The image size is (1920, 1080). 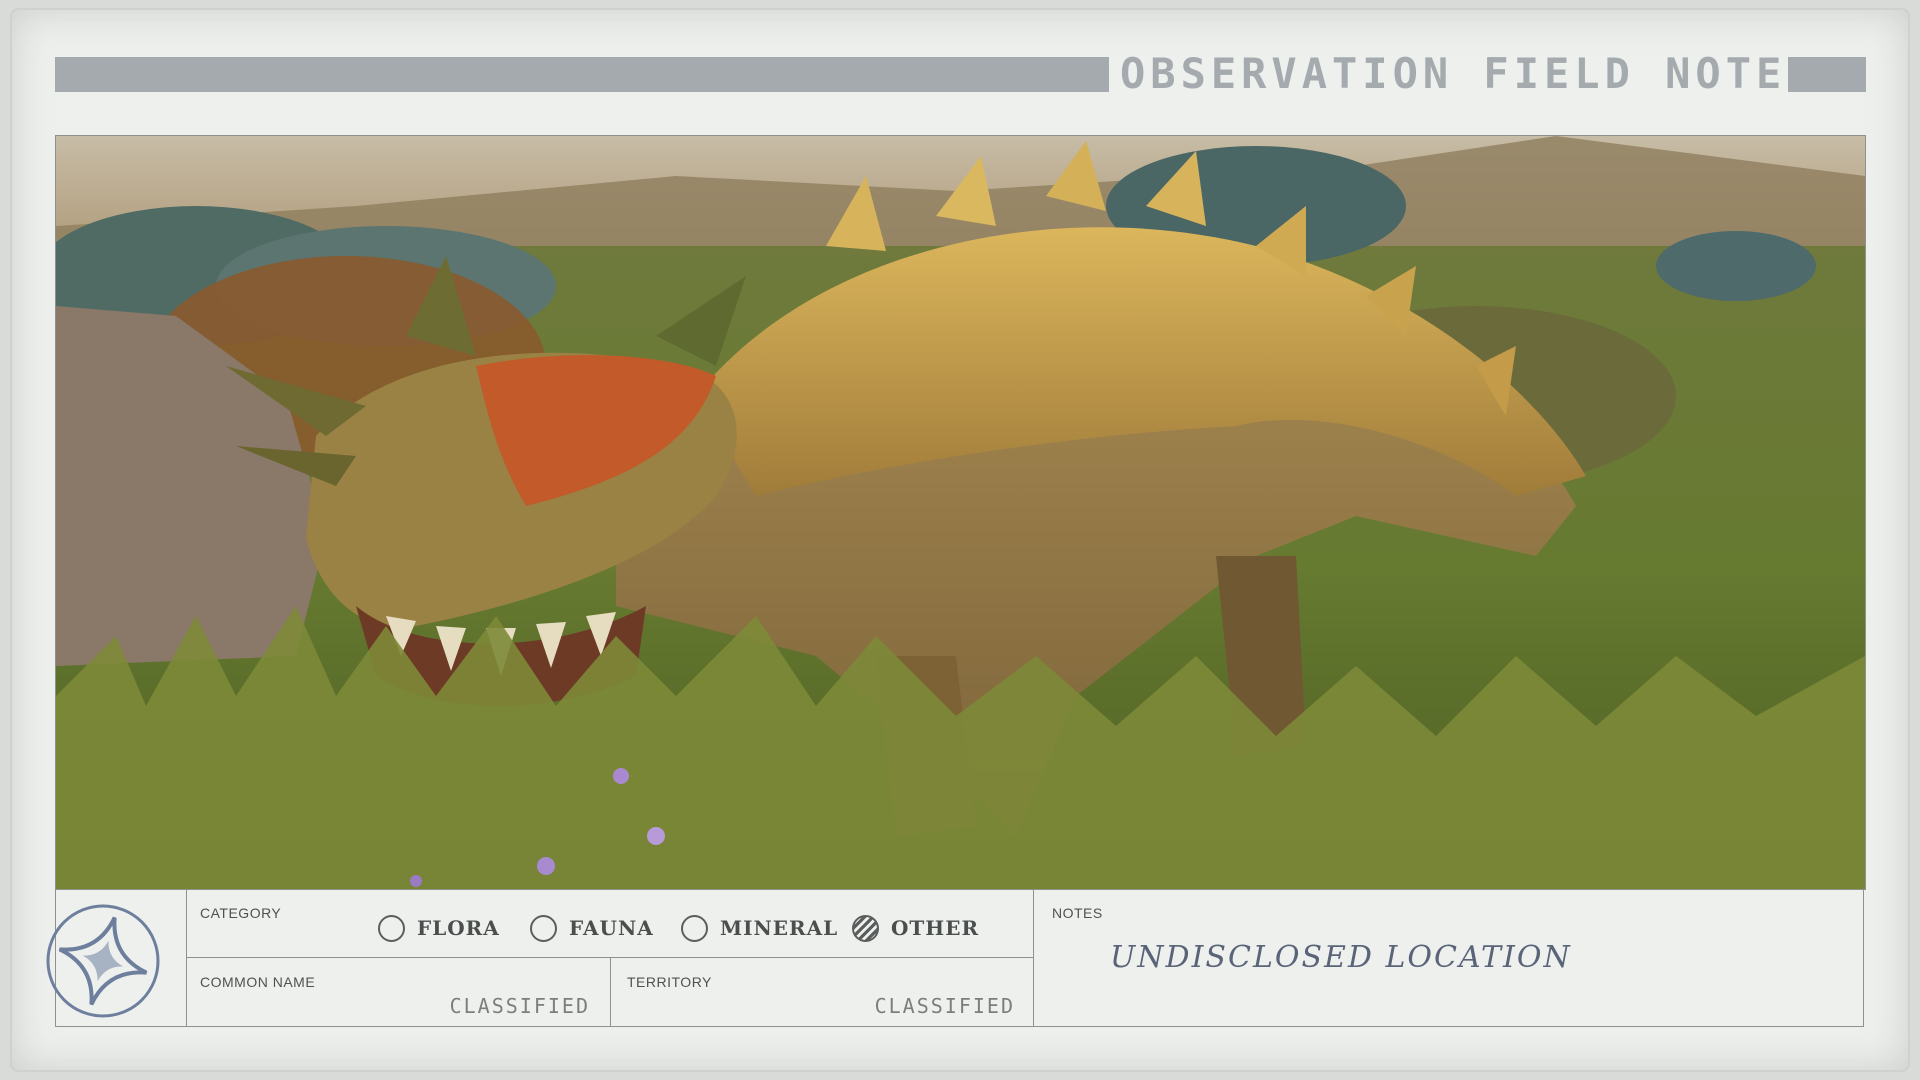 What do you see at coordinates (611, 928) in the screenshot?
I see `option-fauna-label: FAUNA` at bounding box center [611, 928].